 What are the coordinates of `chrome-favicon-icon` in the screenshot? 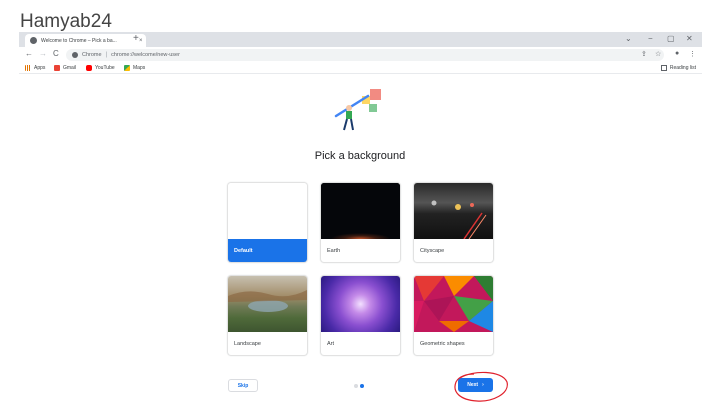 It's located at (33, 40).